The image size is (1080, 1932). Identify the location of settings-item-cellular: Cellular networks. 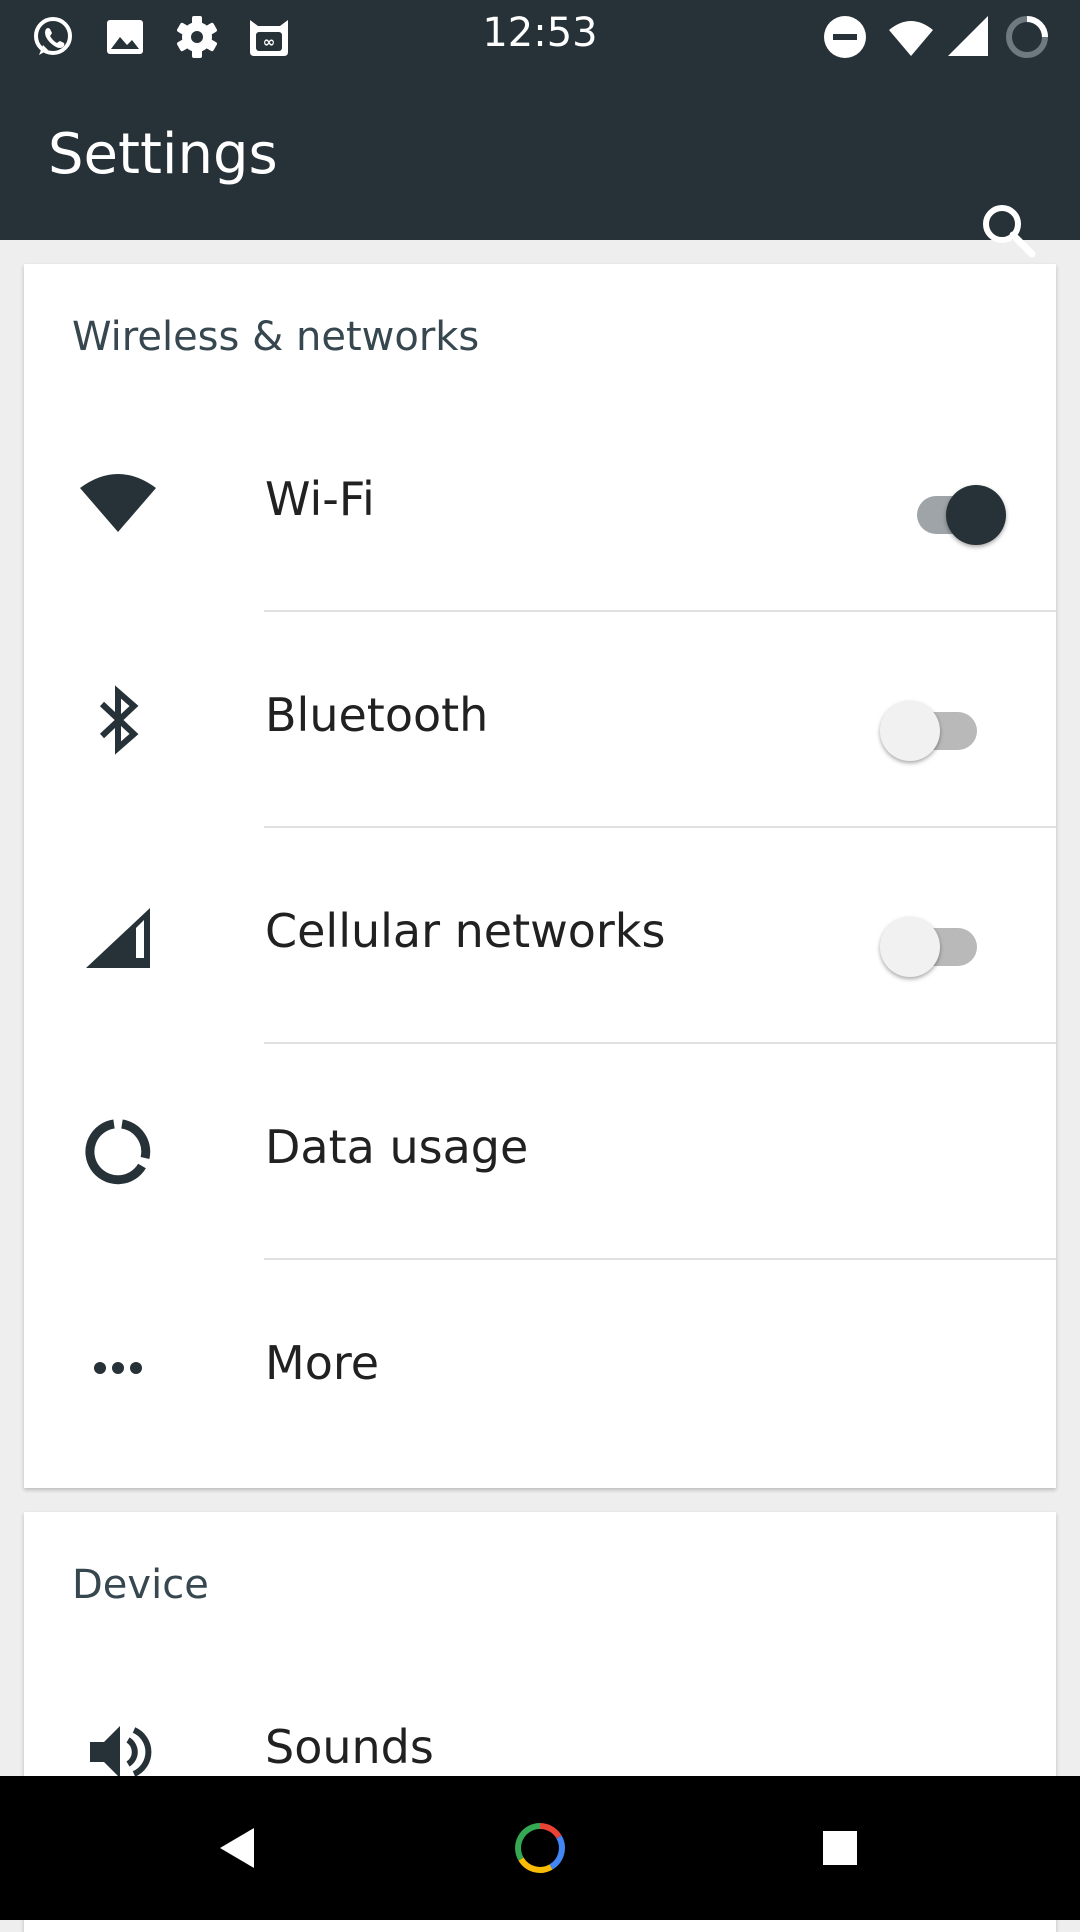
(540, 936).